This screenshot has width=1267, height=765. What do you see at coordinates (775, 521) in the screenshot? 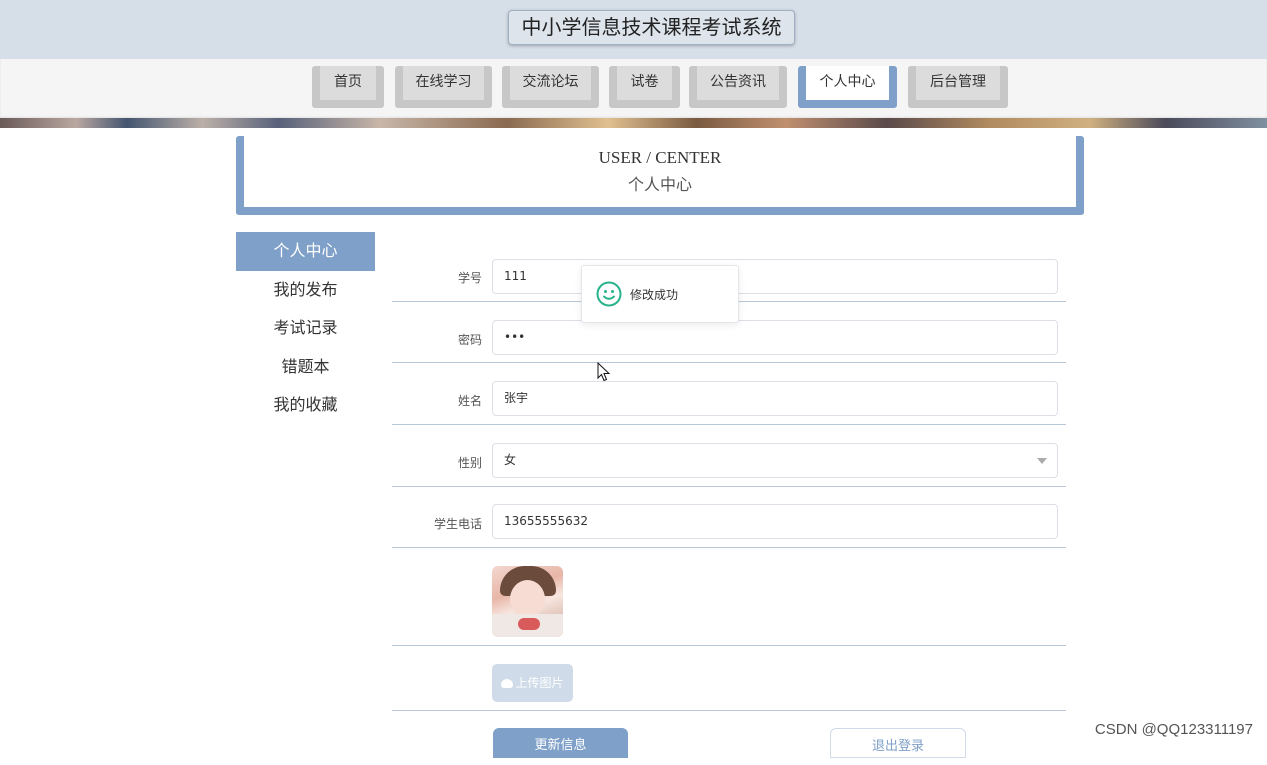
I see `phone-field: 13655555632` at bounding box center [775, 521].